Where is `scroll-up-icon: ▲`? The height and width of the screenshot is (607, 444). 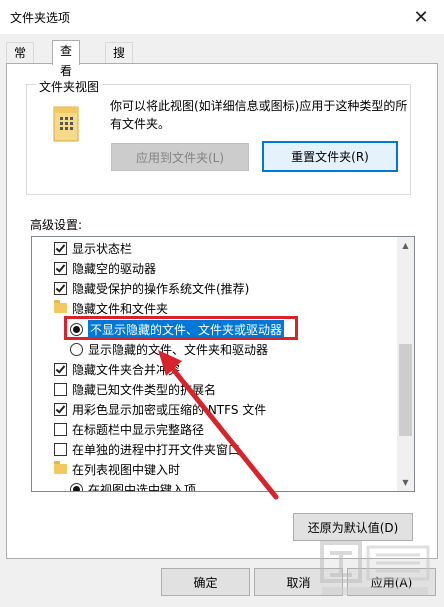
scroll-up-icon: ▲ is located at coordinates (405, 245).